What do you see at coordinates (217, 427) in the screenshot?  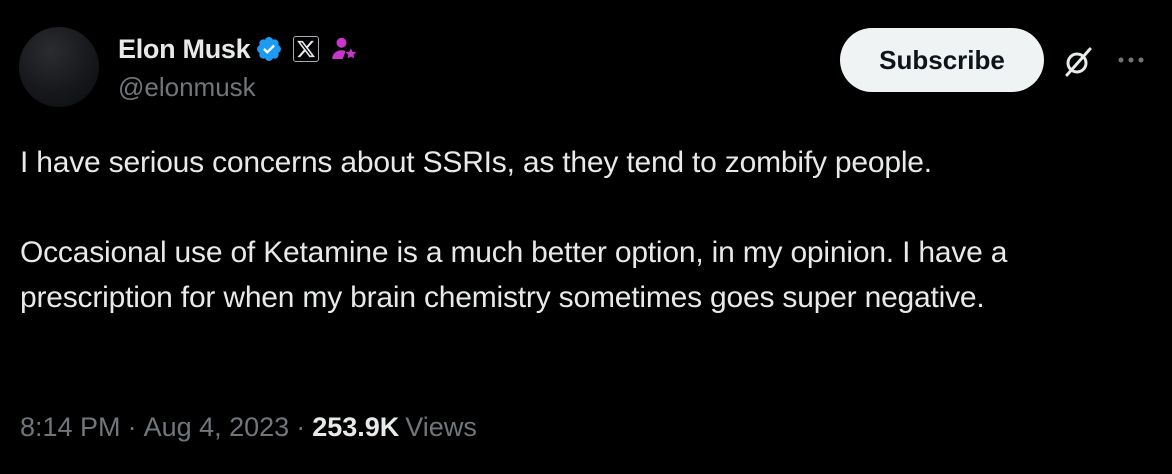 I see `tweet-date: Aug 4, 2023` at bounding box center [217, 427].